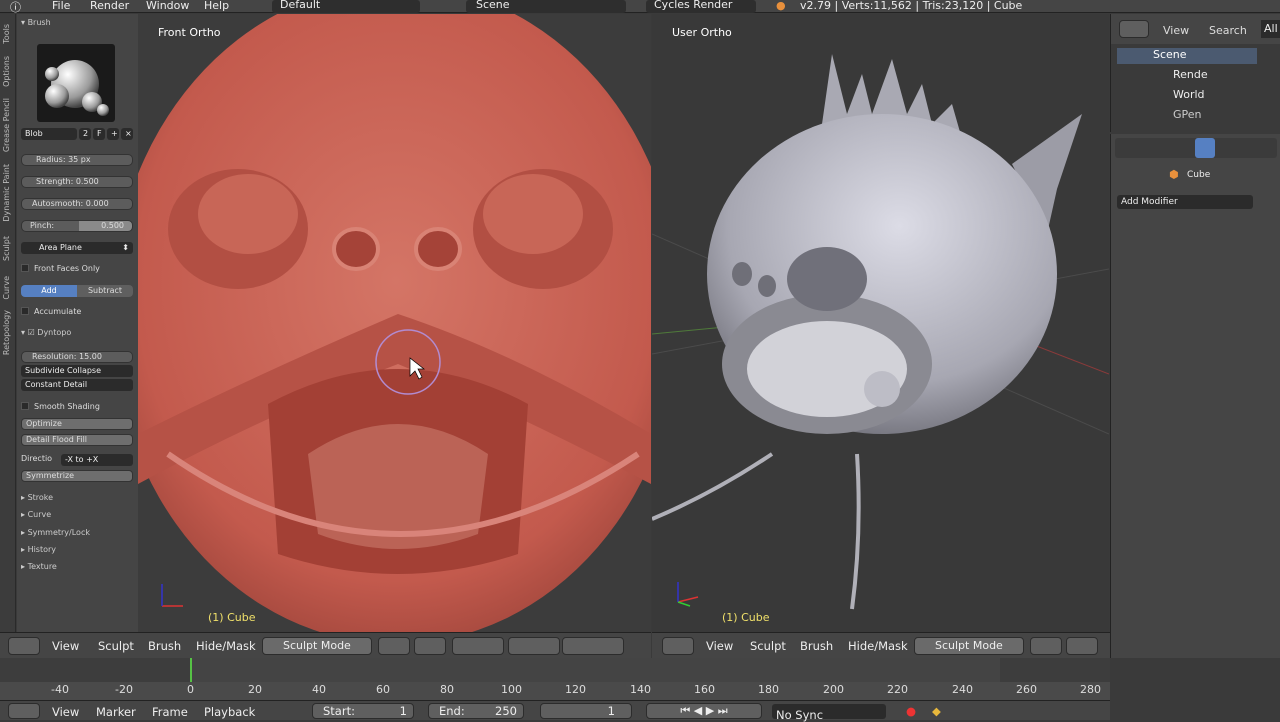 Image resolution: width=1280 pixels, height=722 pixels. I want to click on outliner-search: Search, so click(1228, 30).